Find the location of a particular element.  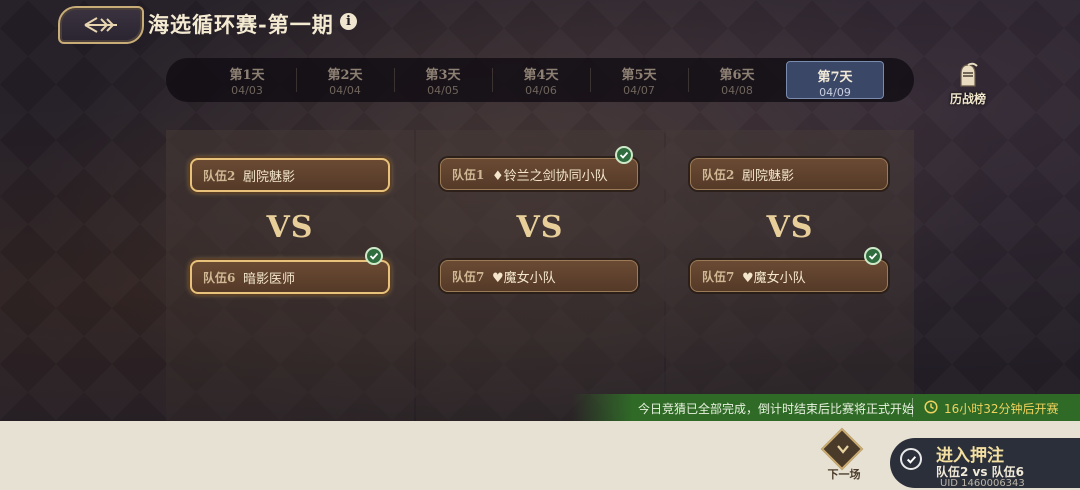

chevron-down-icon is located at coordinates (843, 449).